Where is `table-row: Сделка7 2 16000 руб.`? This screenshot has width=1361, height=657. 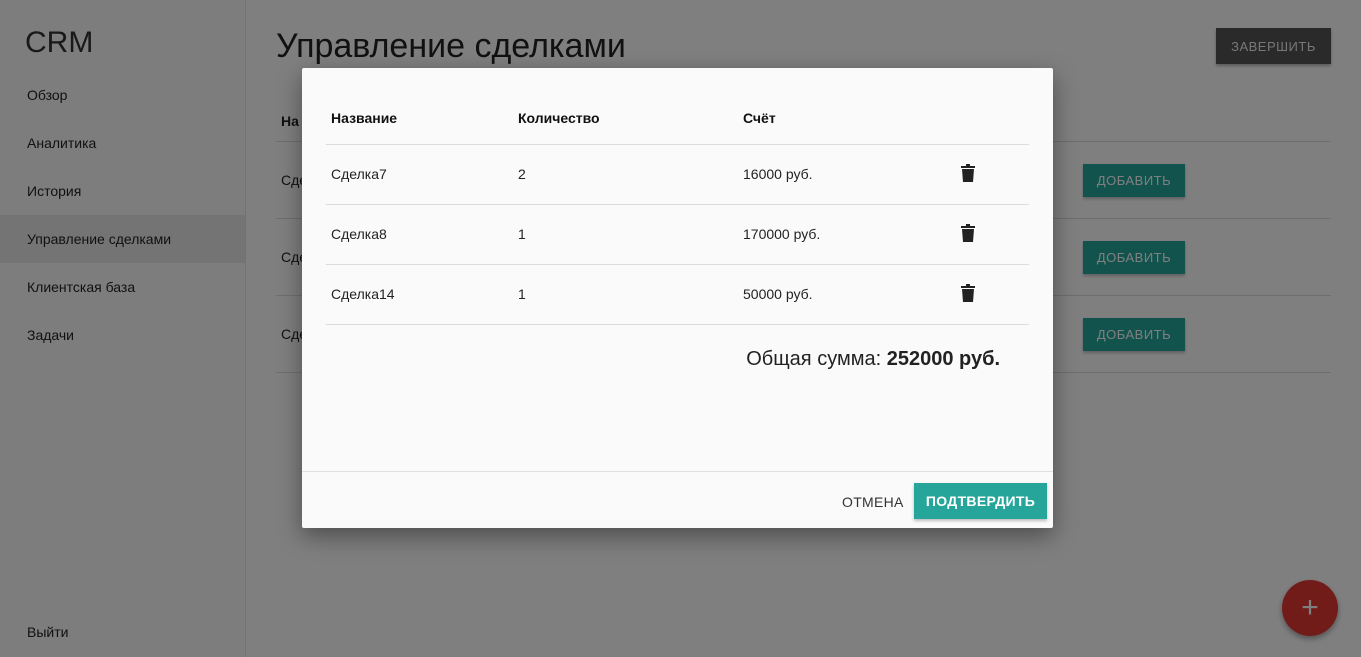 table-row: Сделка7 2 16000 руб. is located at coordinates (677, 174).